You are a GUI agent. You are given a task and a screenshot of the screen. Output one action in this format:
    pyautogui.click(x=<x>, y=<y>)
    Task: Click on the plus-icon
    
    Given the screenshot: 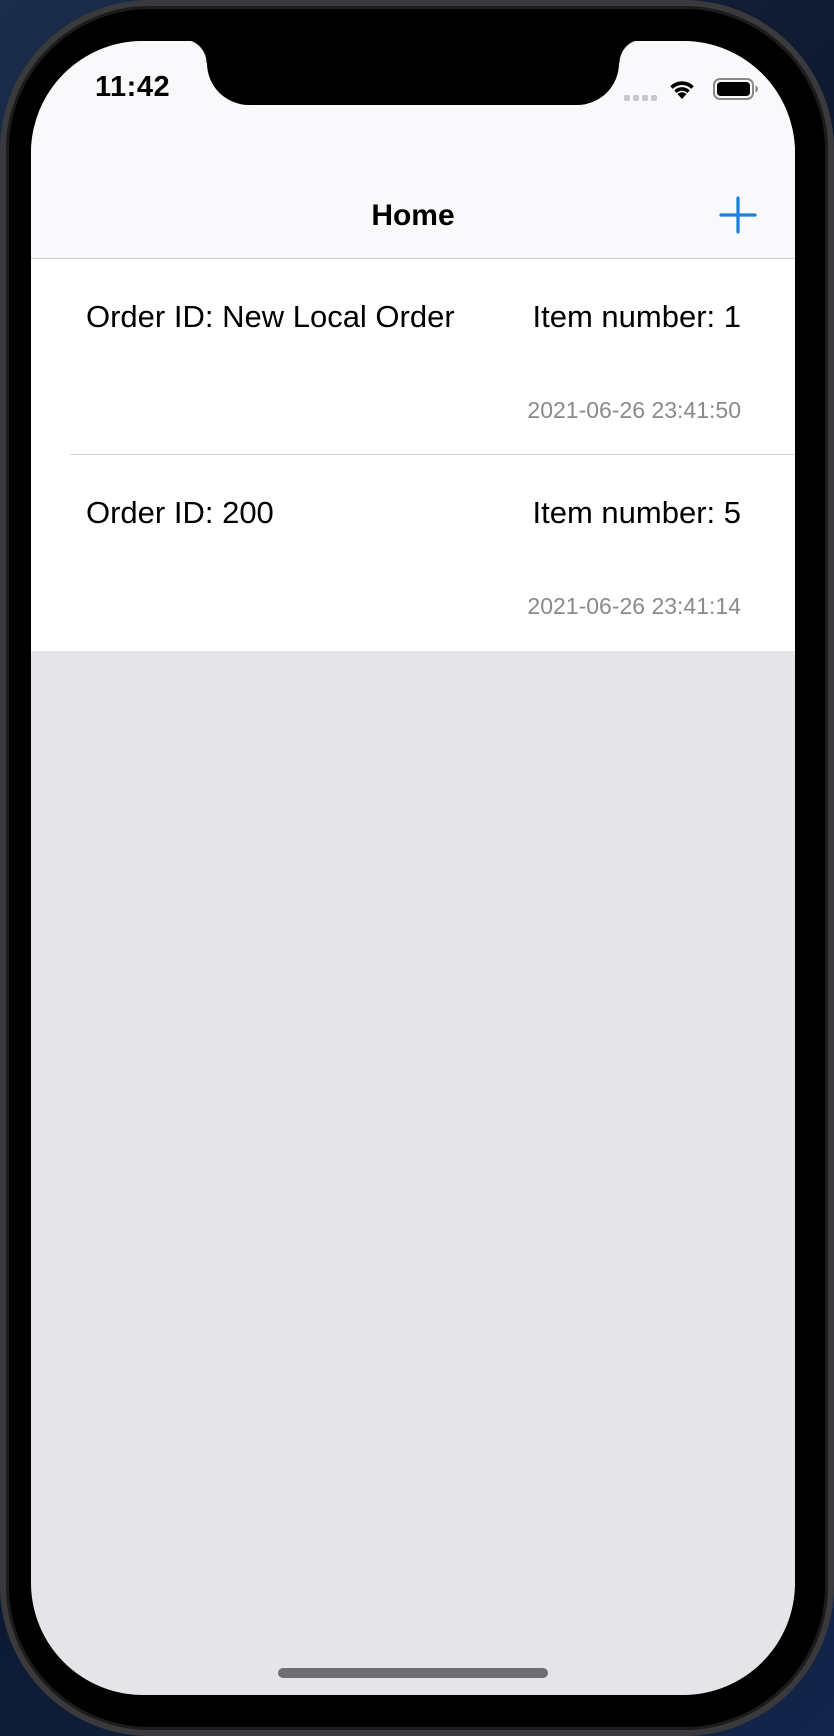 What is the action you would take?
    pyautogui.click(x=738, y=215)
    